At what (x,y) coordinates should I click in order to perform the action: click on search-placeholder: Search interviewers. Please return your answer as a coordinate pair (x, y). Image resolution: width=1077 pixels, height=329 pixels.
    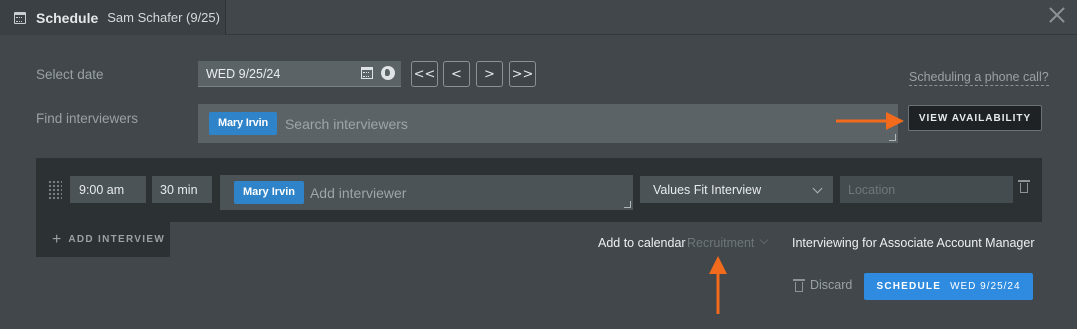
    Looking at the image, I should click on (346, 123).